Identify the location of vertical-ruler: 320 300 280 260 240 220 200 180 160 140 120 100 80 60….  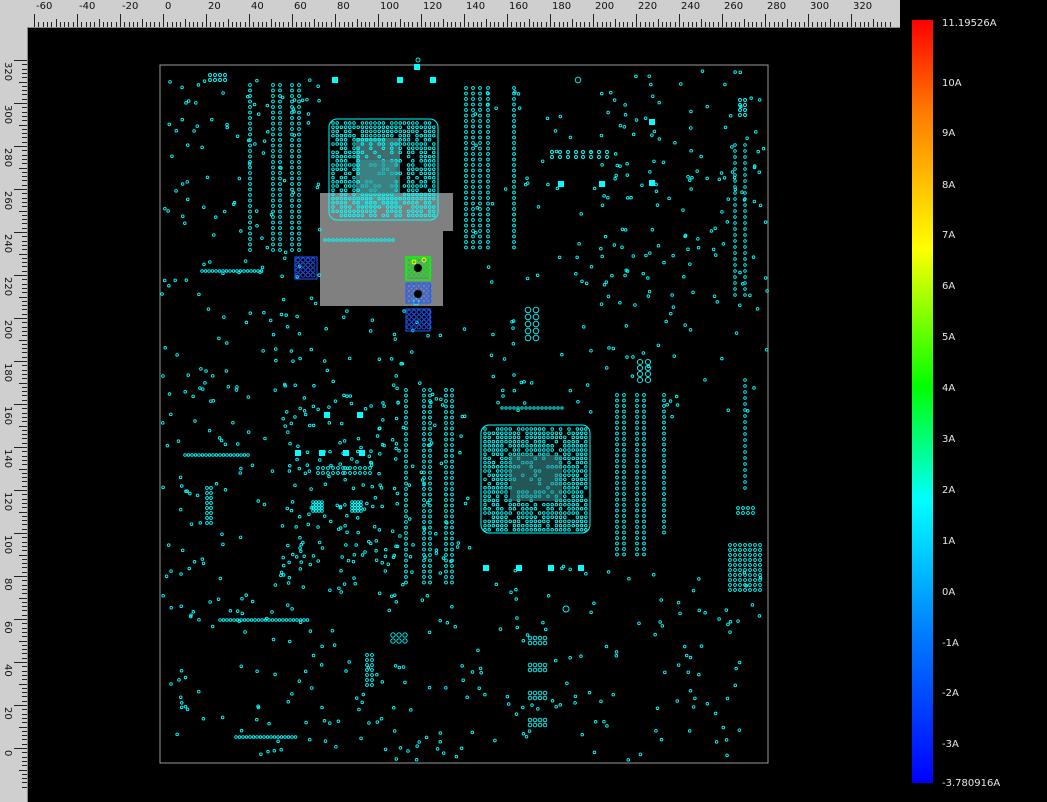
(14, 414).